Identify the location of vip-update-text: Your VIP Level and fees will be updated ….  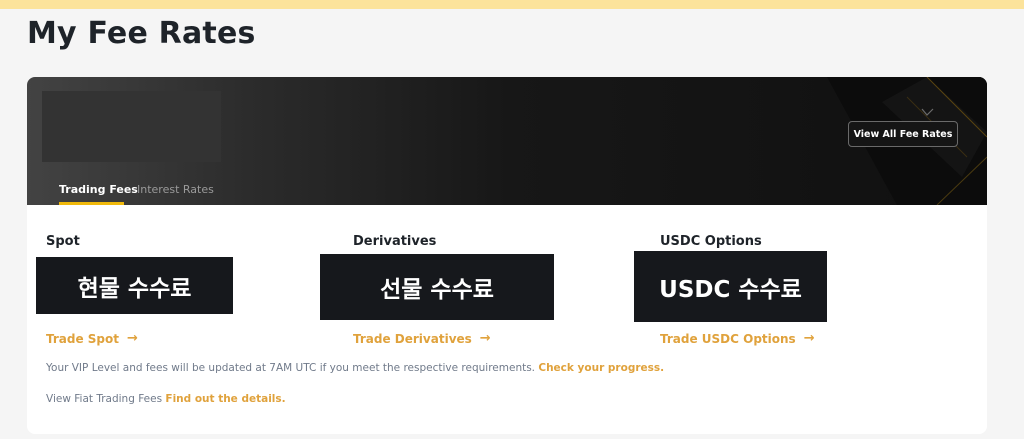
(291, 368).